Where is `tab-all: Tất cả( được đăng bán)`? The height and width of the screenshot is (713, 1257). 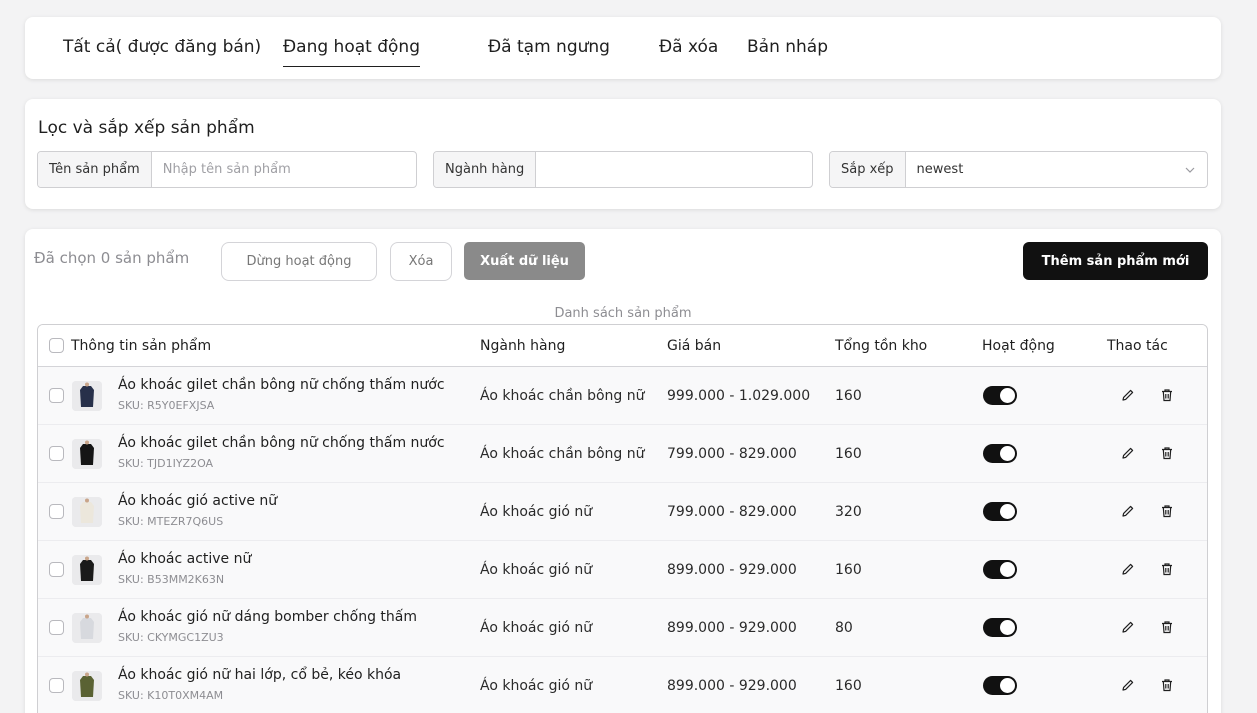
tab-all: Tất cả( được đăng bán) is located at coordinates (162, 47).